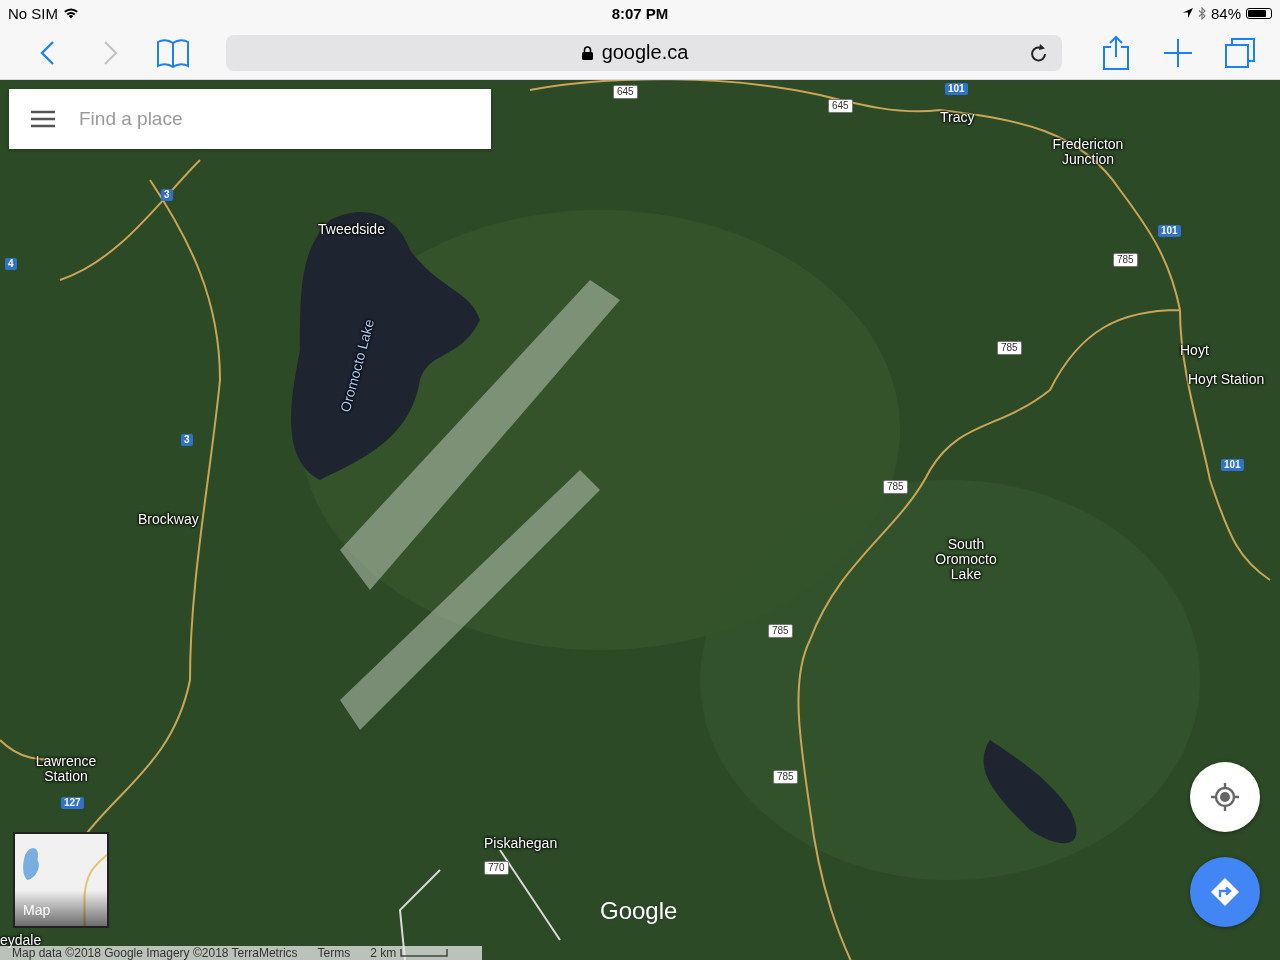 This screenshot has width=1280, height=960. Describe the element at coordinates (11, 264) in the screenshot. I see `route-shield: 4` at that location.